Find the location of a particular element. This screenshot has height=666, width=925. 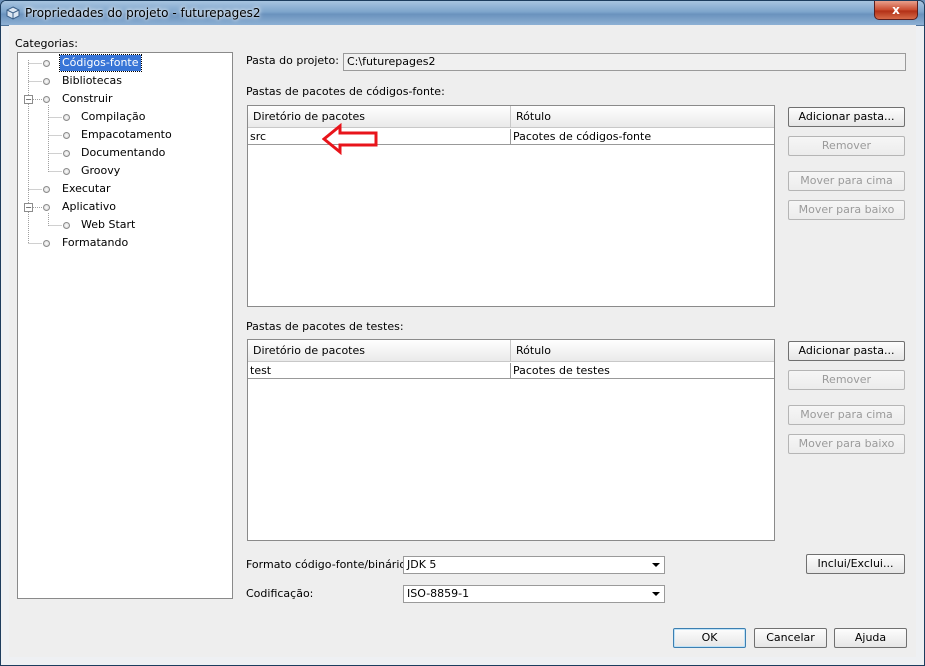

annotation-arrow-icon is located at coordinates (350, 139).